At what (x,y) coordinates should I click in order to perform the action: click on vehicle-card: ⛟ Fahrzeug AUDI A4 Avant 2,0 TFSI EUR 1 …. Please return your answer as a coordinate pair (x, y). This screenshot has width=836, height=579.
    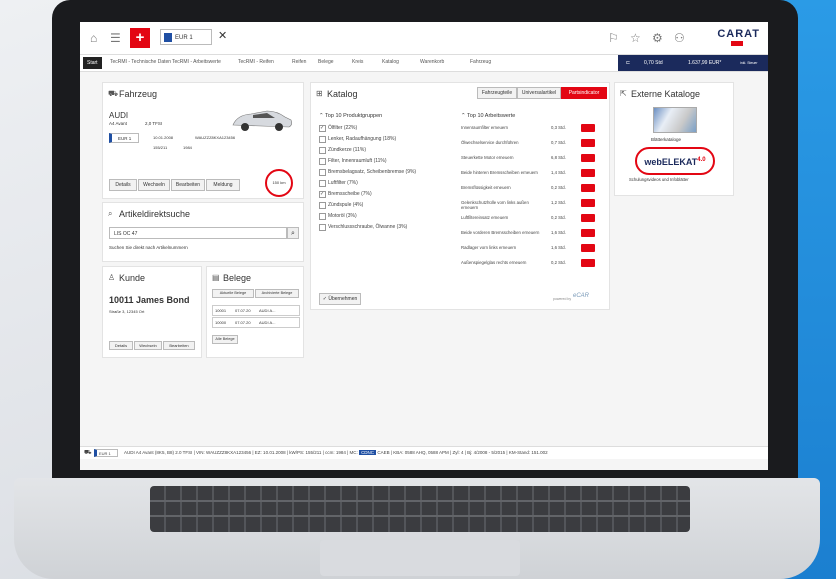
    Looking at the image, I should click on (203, 140).